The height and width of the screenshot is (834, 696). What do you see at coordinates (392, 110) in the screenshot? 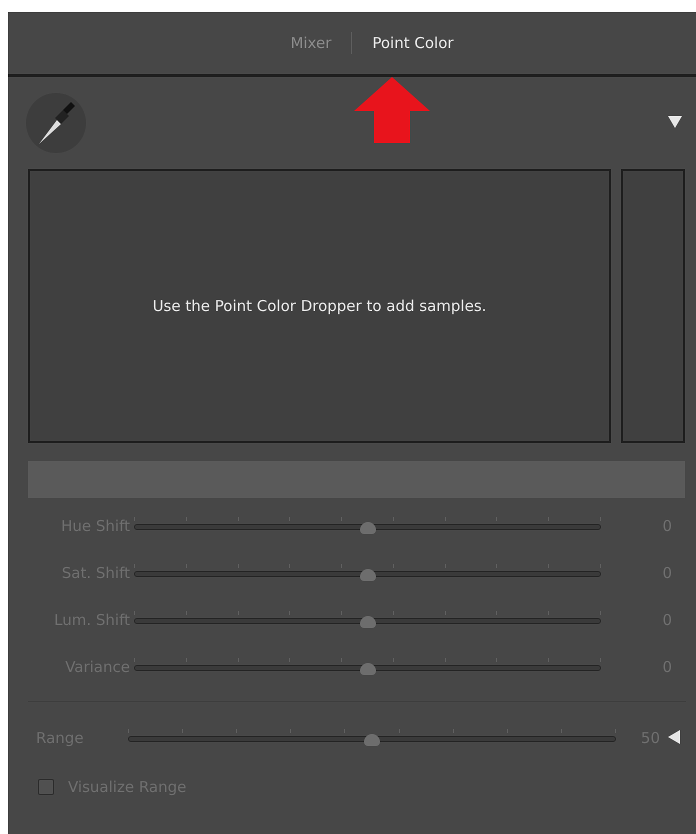
I see `annotation-arrow-icon` at bounding box center [392, 110].